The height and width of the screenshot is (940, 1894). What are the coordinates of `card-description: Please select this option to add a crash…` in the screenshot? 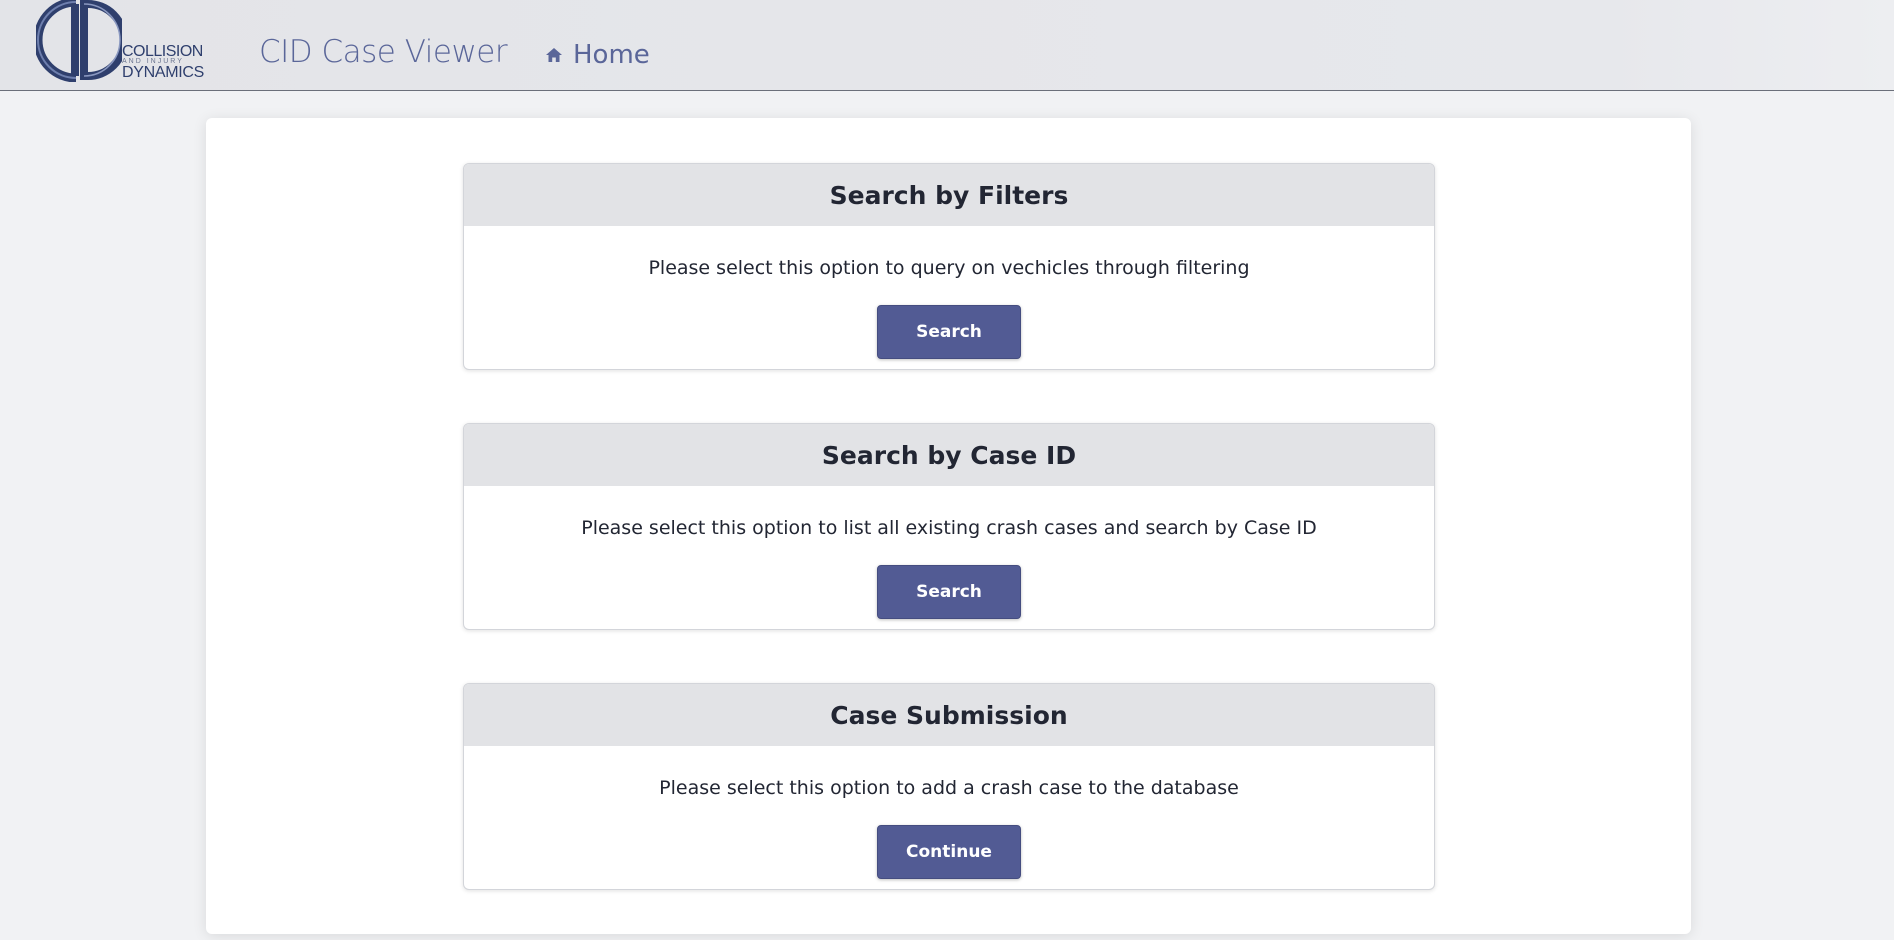 It's located at (949, 788).